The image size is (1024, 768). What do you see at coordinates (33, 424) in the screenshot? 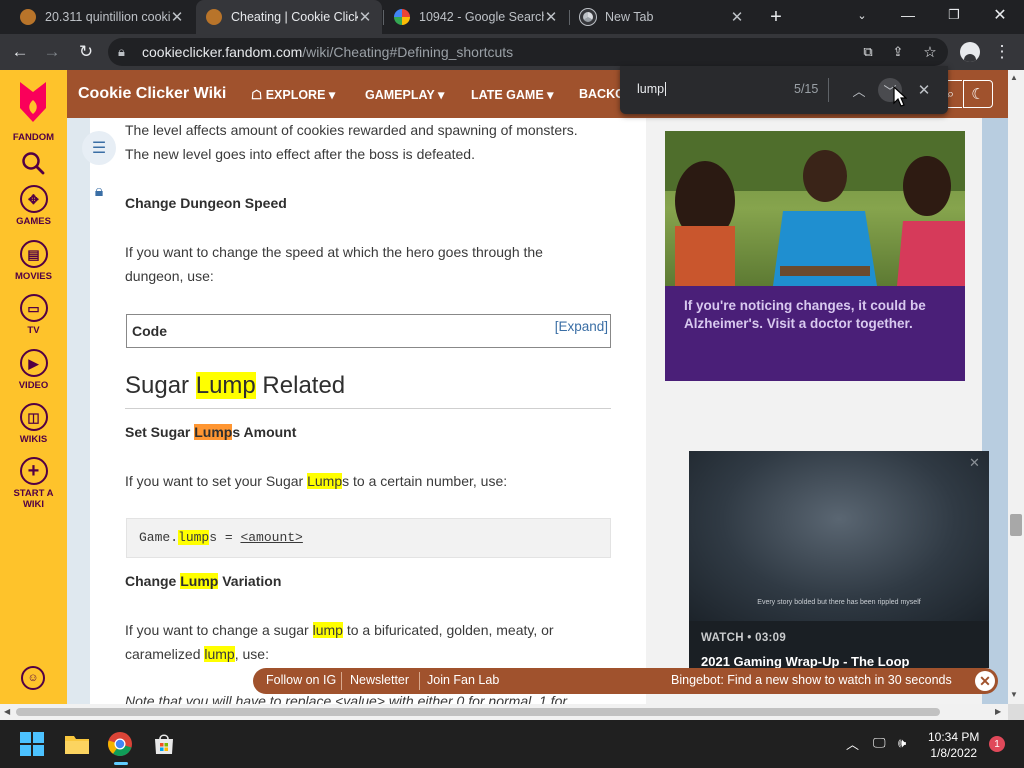
I see `rail-item-wikis: ◫ WIKIS` at bounding box center [33, 424].